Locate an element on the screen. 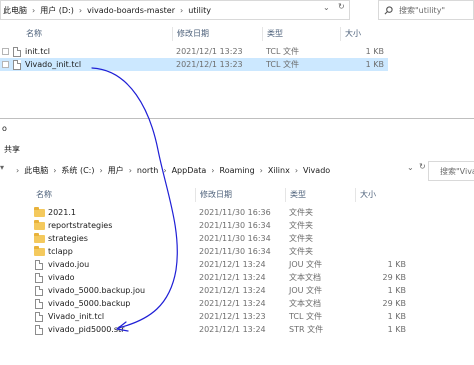 The width and height of the screenshot is (474, 365). ribbon-tab-share: 共享 is located at coordinates (12, 149).